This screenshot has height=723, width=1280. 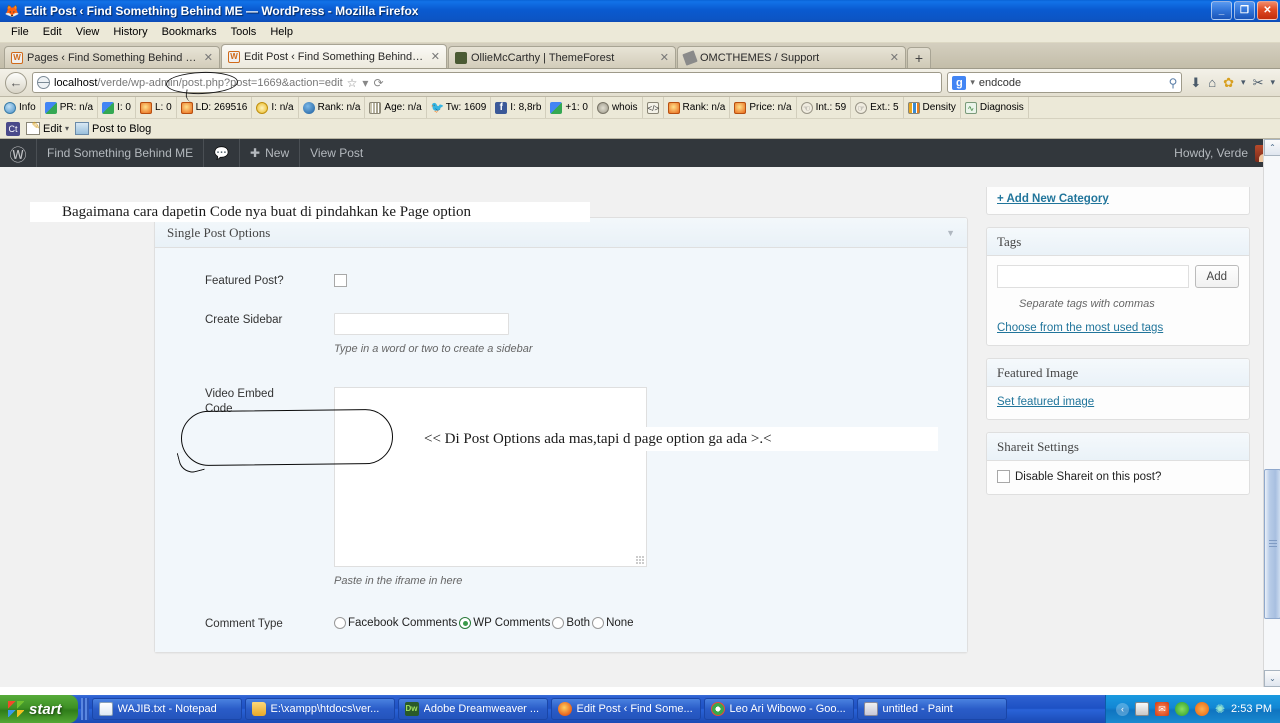 What do you see at coordinates (697, 107) in the screenshot?
I see `seo-item-rank: Rank: n/a` at bounding box center [697, 107].